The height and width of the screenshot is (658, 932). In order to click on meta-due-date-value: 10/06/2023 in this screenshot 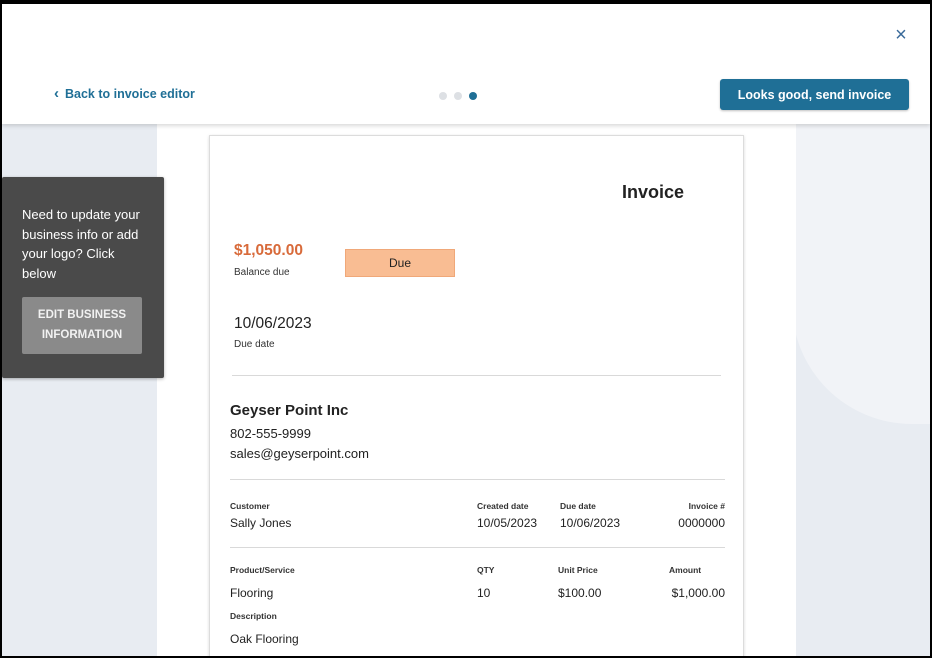, I will do `click(590, 523)`.